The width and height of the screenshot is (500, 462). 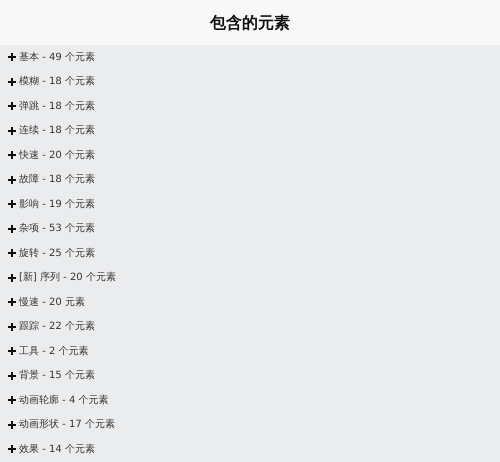 I want to click on category-toggle: 故障 - 18 个元素, so click(x=57, y=180).